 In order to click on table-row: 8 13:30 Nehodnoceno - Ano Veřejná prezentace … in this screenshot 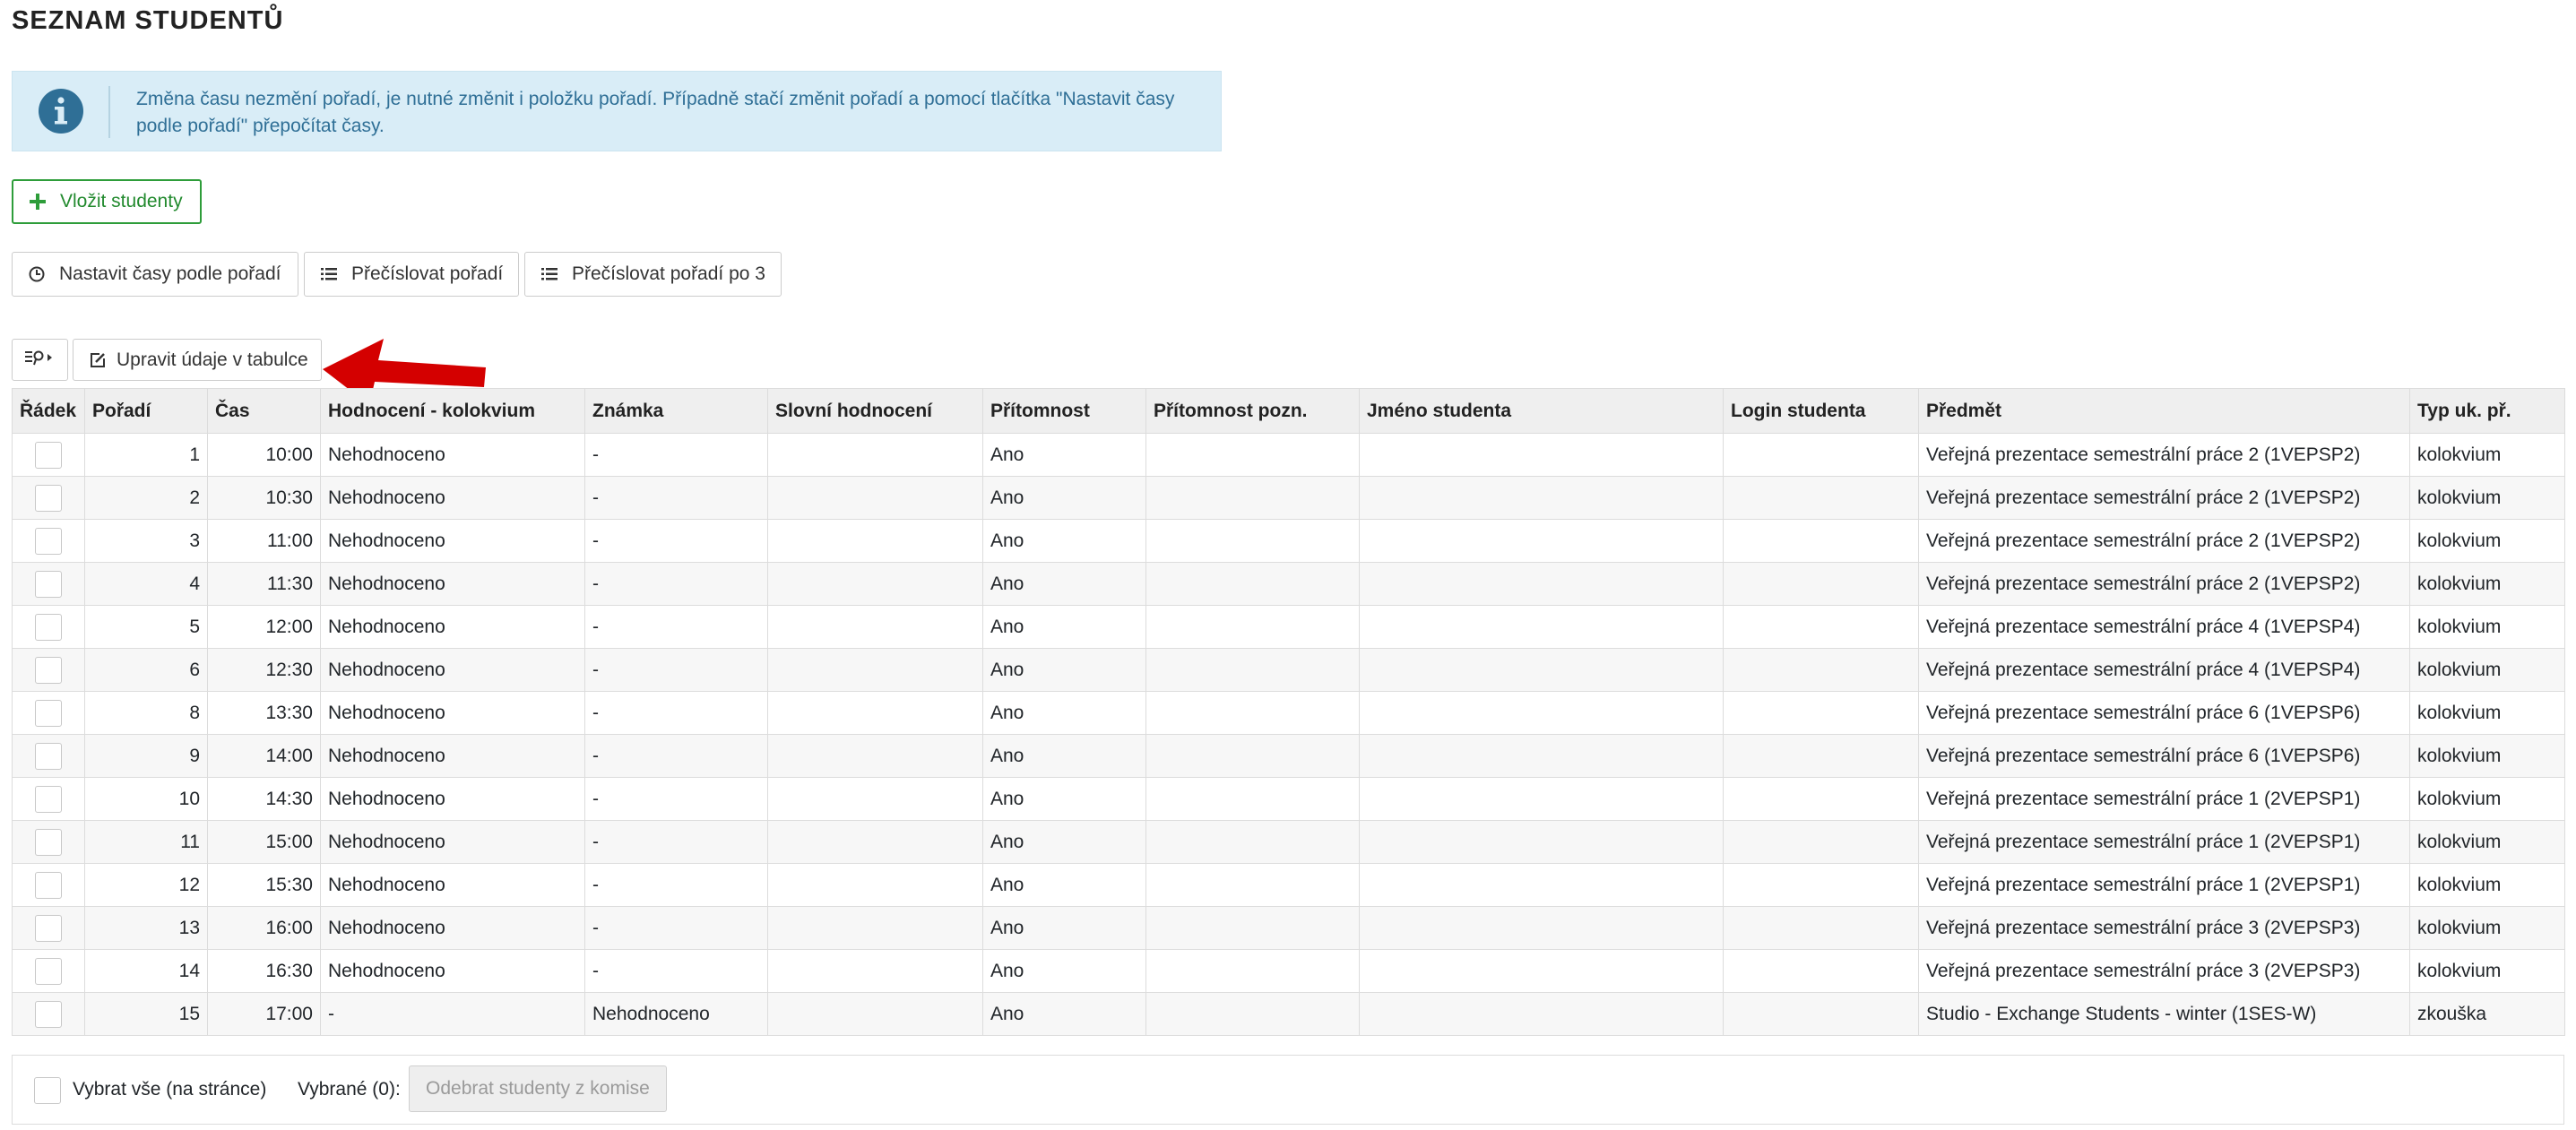, I will do `click(1288, 713)`.